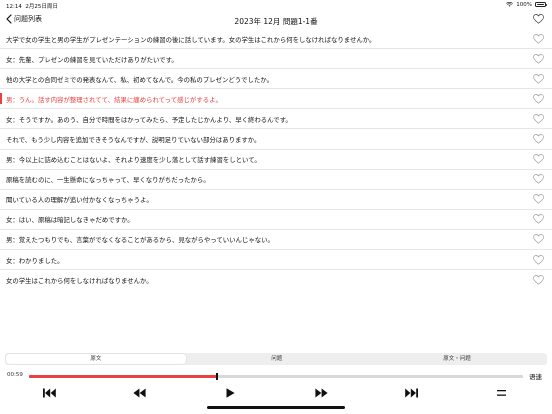 This screenshot has height=414, width=552. I want to click on sentence-text: 女の学生はこれから何をしなければなりませんか。, so click(79, 280).